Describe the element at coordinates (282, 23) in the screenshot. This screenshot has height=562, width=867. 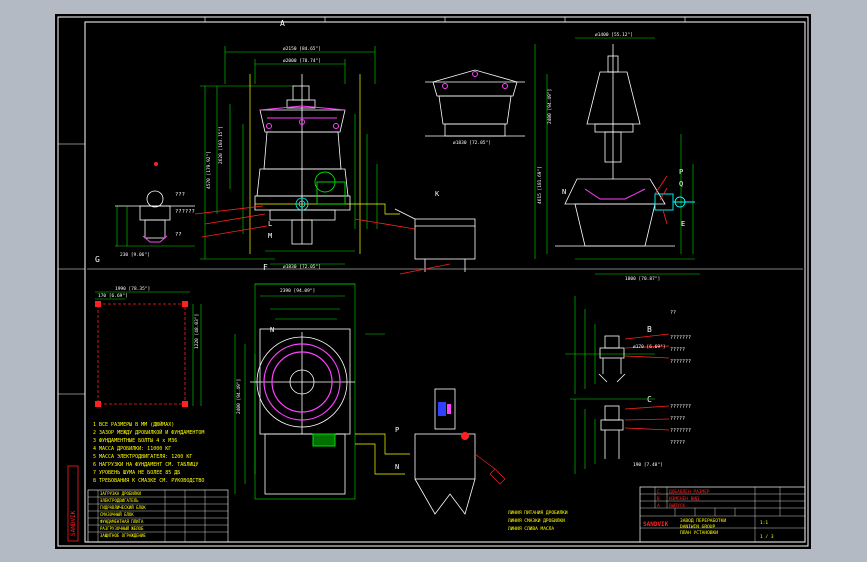
I see `zone-letter-a: A` at that location.